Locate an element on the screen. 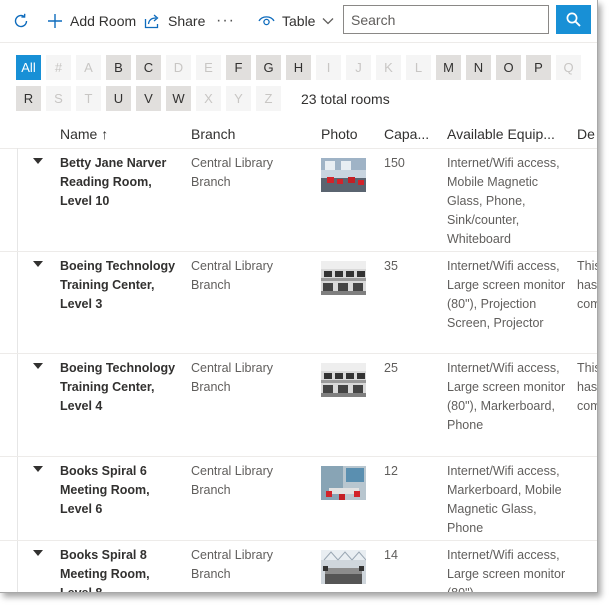 This screenshot has width=609, height=605. column-header-branch: Branch is located at coordinates (213, 134).